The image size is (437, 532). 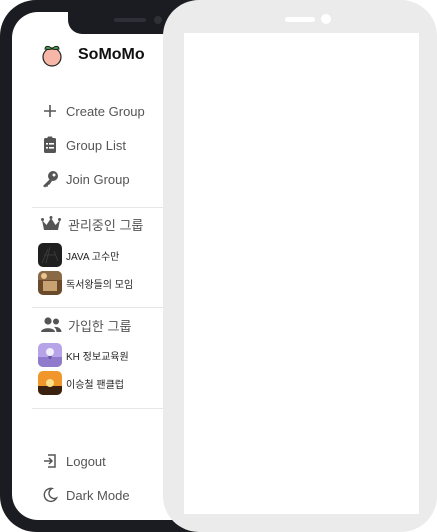 What do you see at coordinates (97, 357) in the screenshot?
I see `group-name: KH 정보교육원` at bounding box center [97, 357].